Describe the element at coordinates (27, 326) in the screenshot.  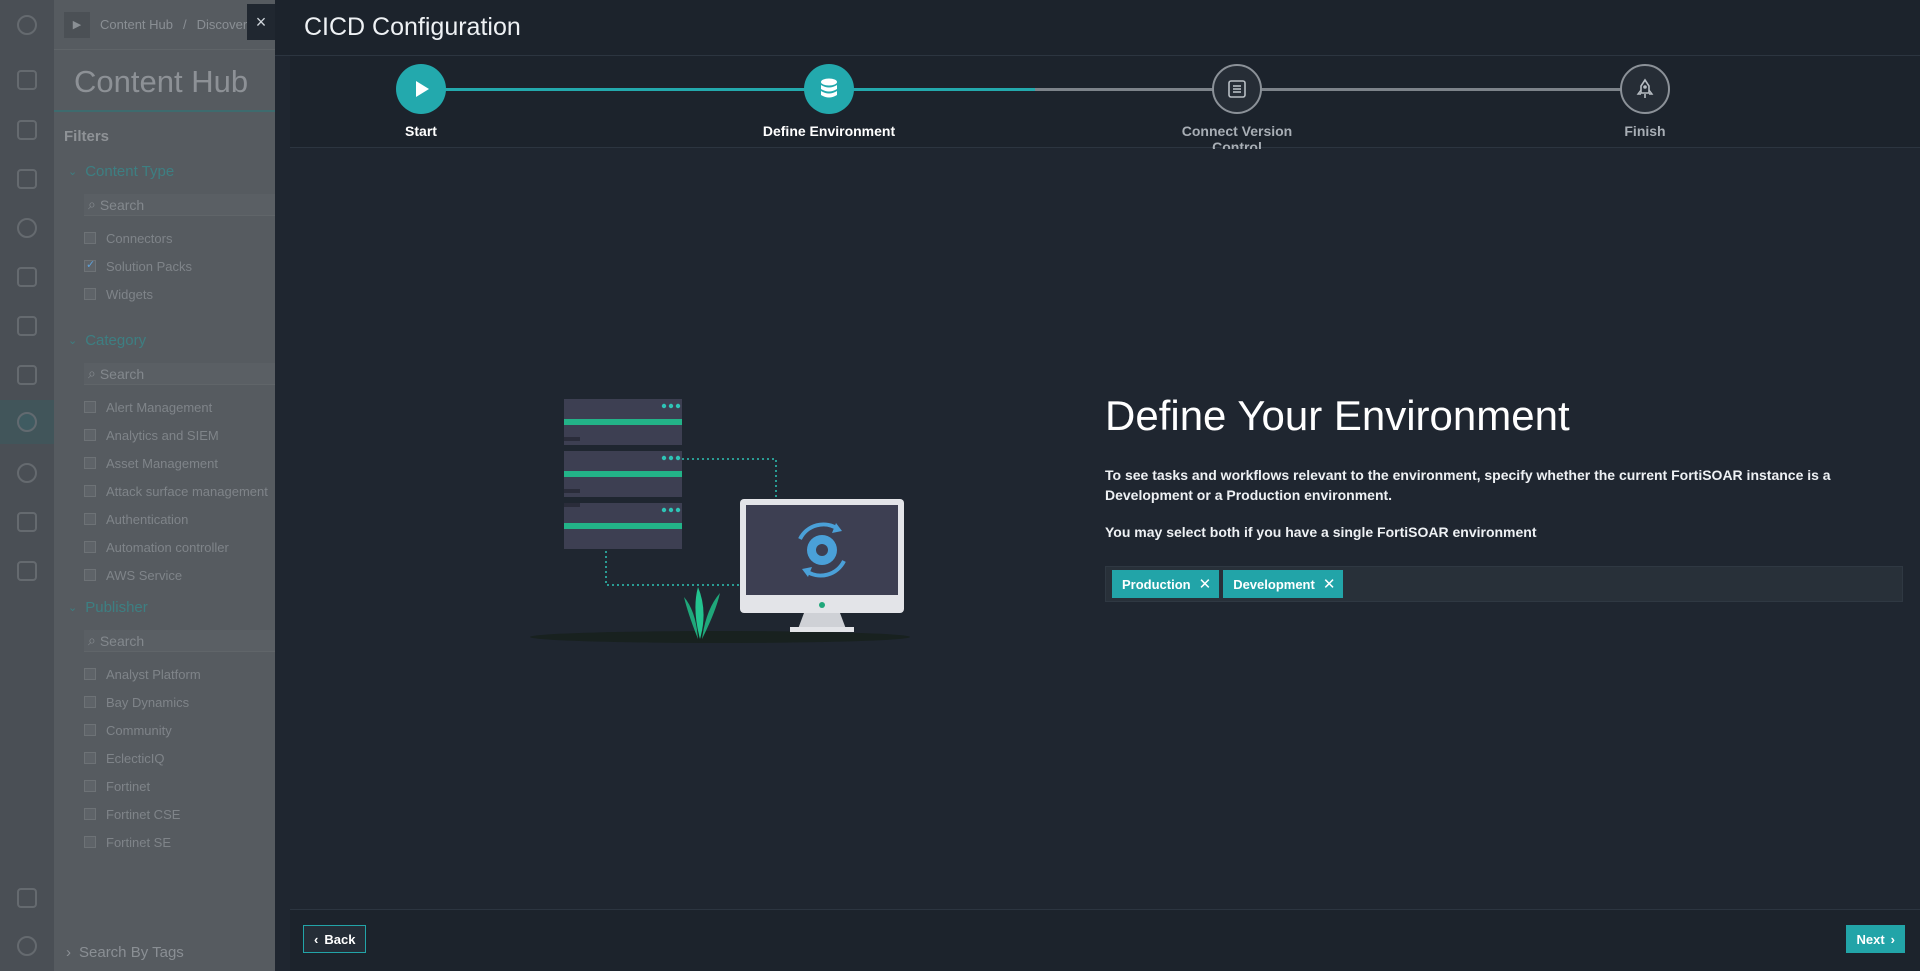
I see `analytics-icon` at that location.